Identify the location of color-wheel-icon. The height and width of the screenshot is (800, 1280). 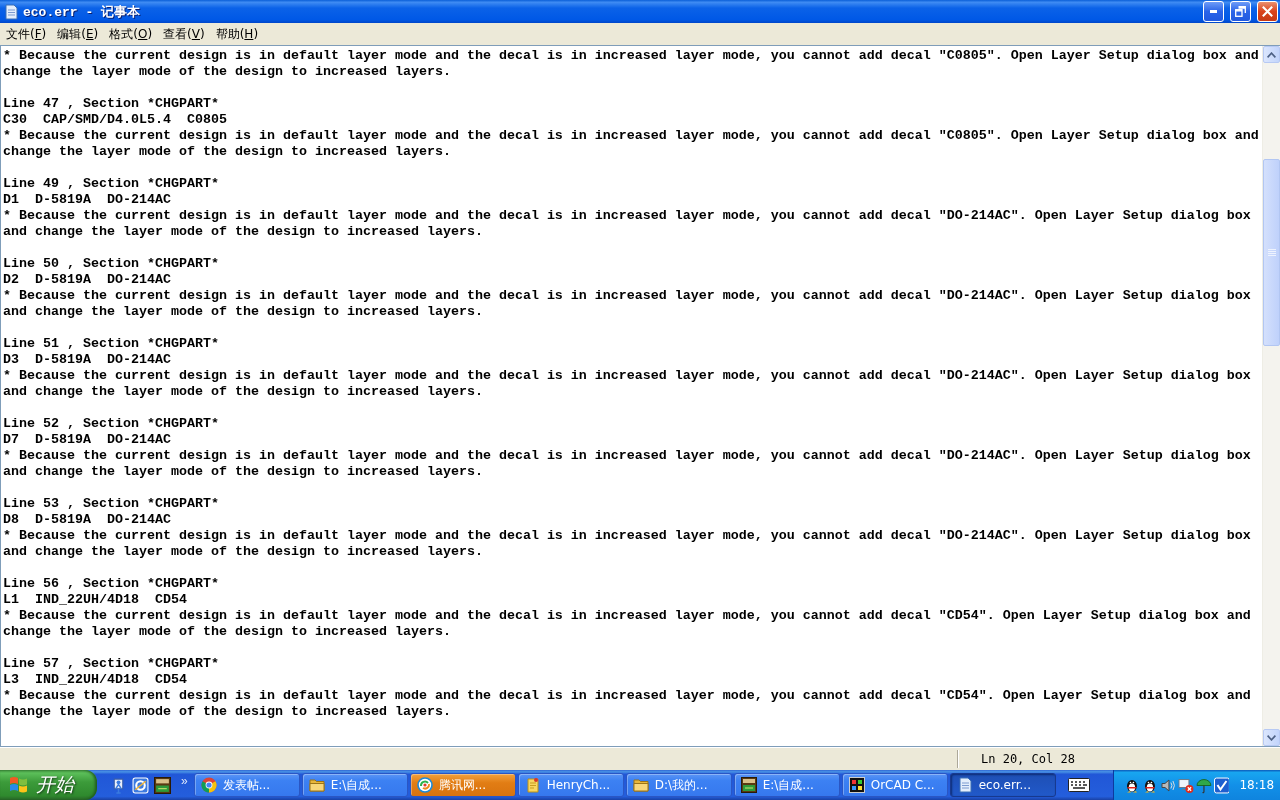
(208, 785).